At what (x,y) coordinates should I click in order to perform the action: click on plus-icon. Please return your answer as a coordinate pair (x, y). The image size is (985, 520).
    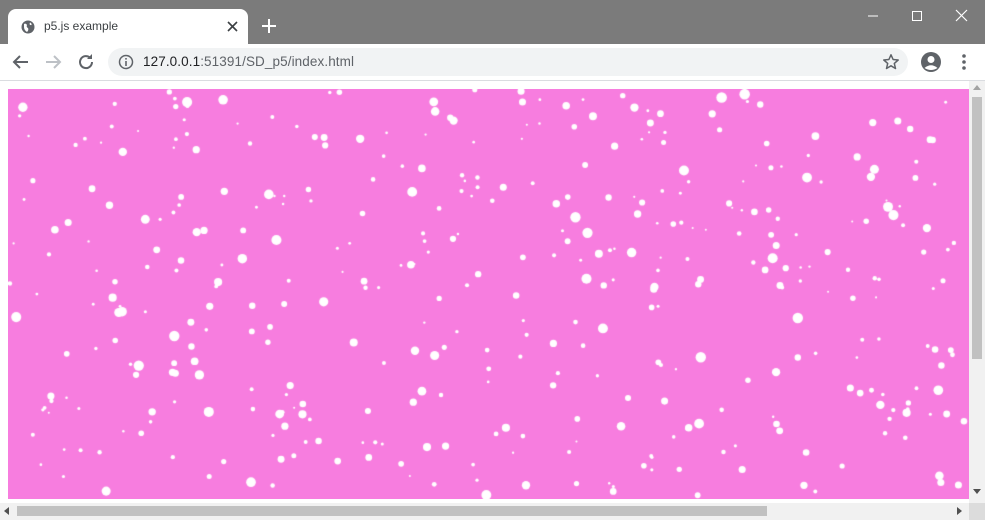
    Looking at the image, I should click on (269, 26).